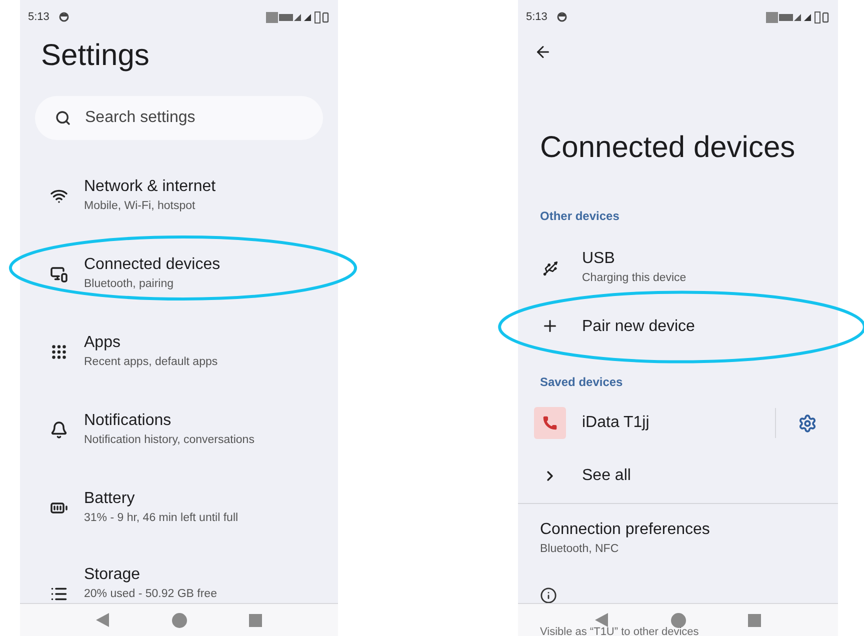 This screenshot has height=636, width=864. What do you see at coordinates (634, 278) in the screenshot?
I see `item-subtitle: Charging this device` at bounding box center [634, 278].